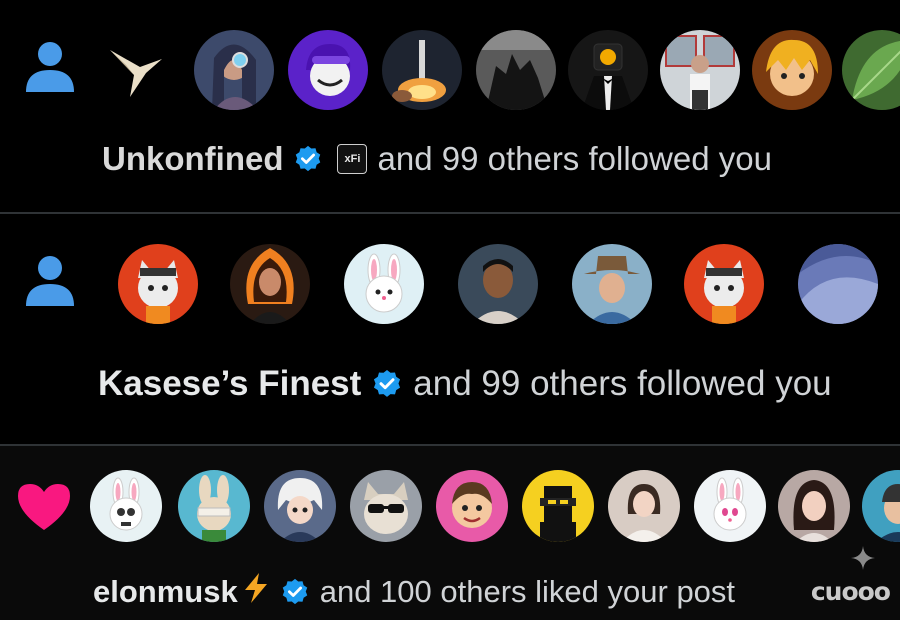  I want to click on avatar-bunny-skull, so click(126, 506).